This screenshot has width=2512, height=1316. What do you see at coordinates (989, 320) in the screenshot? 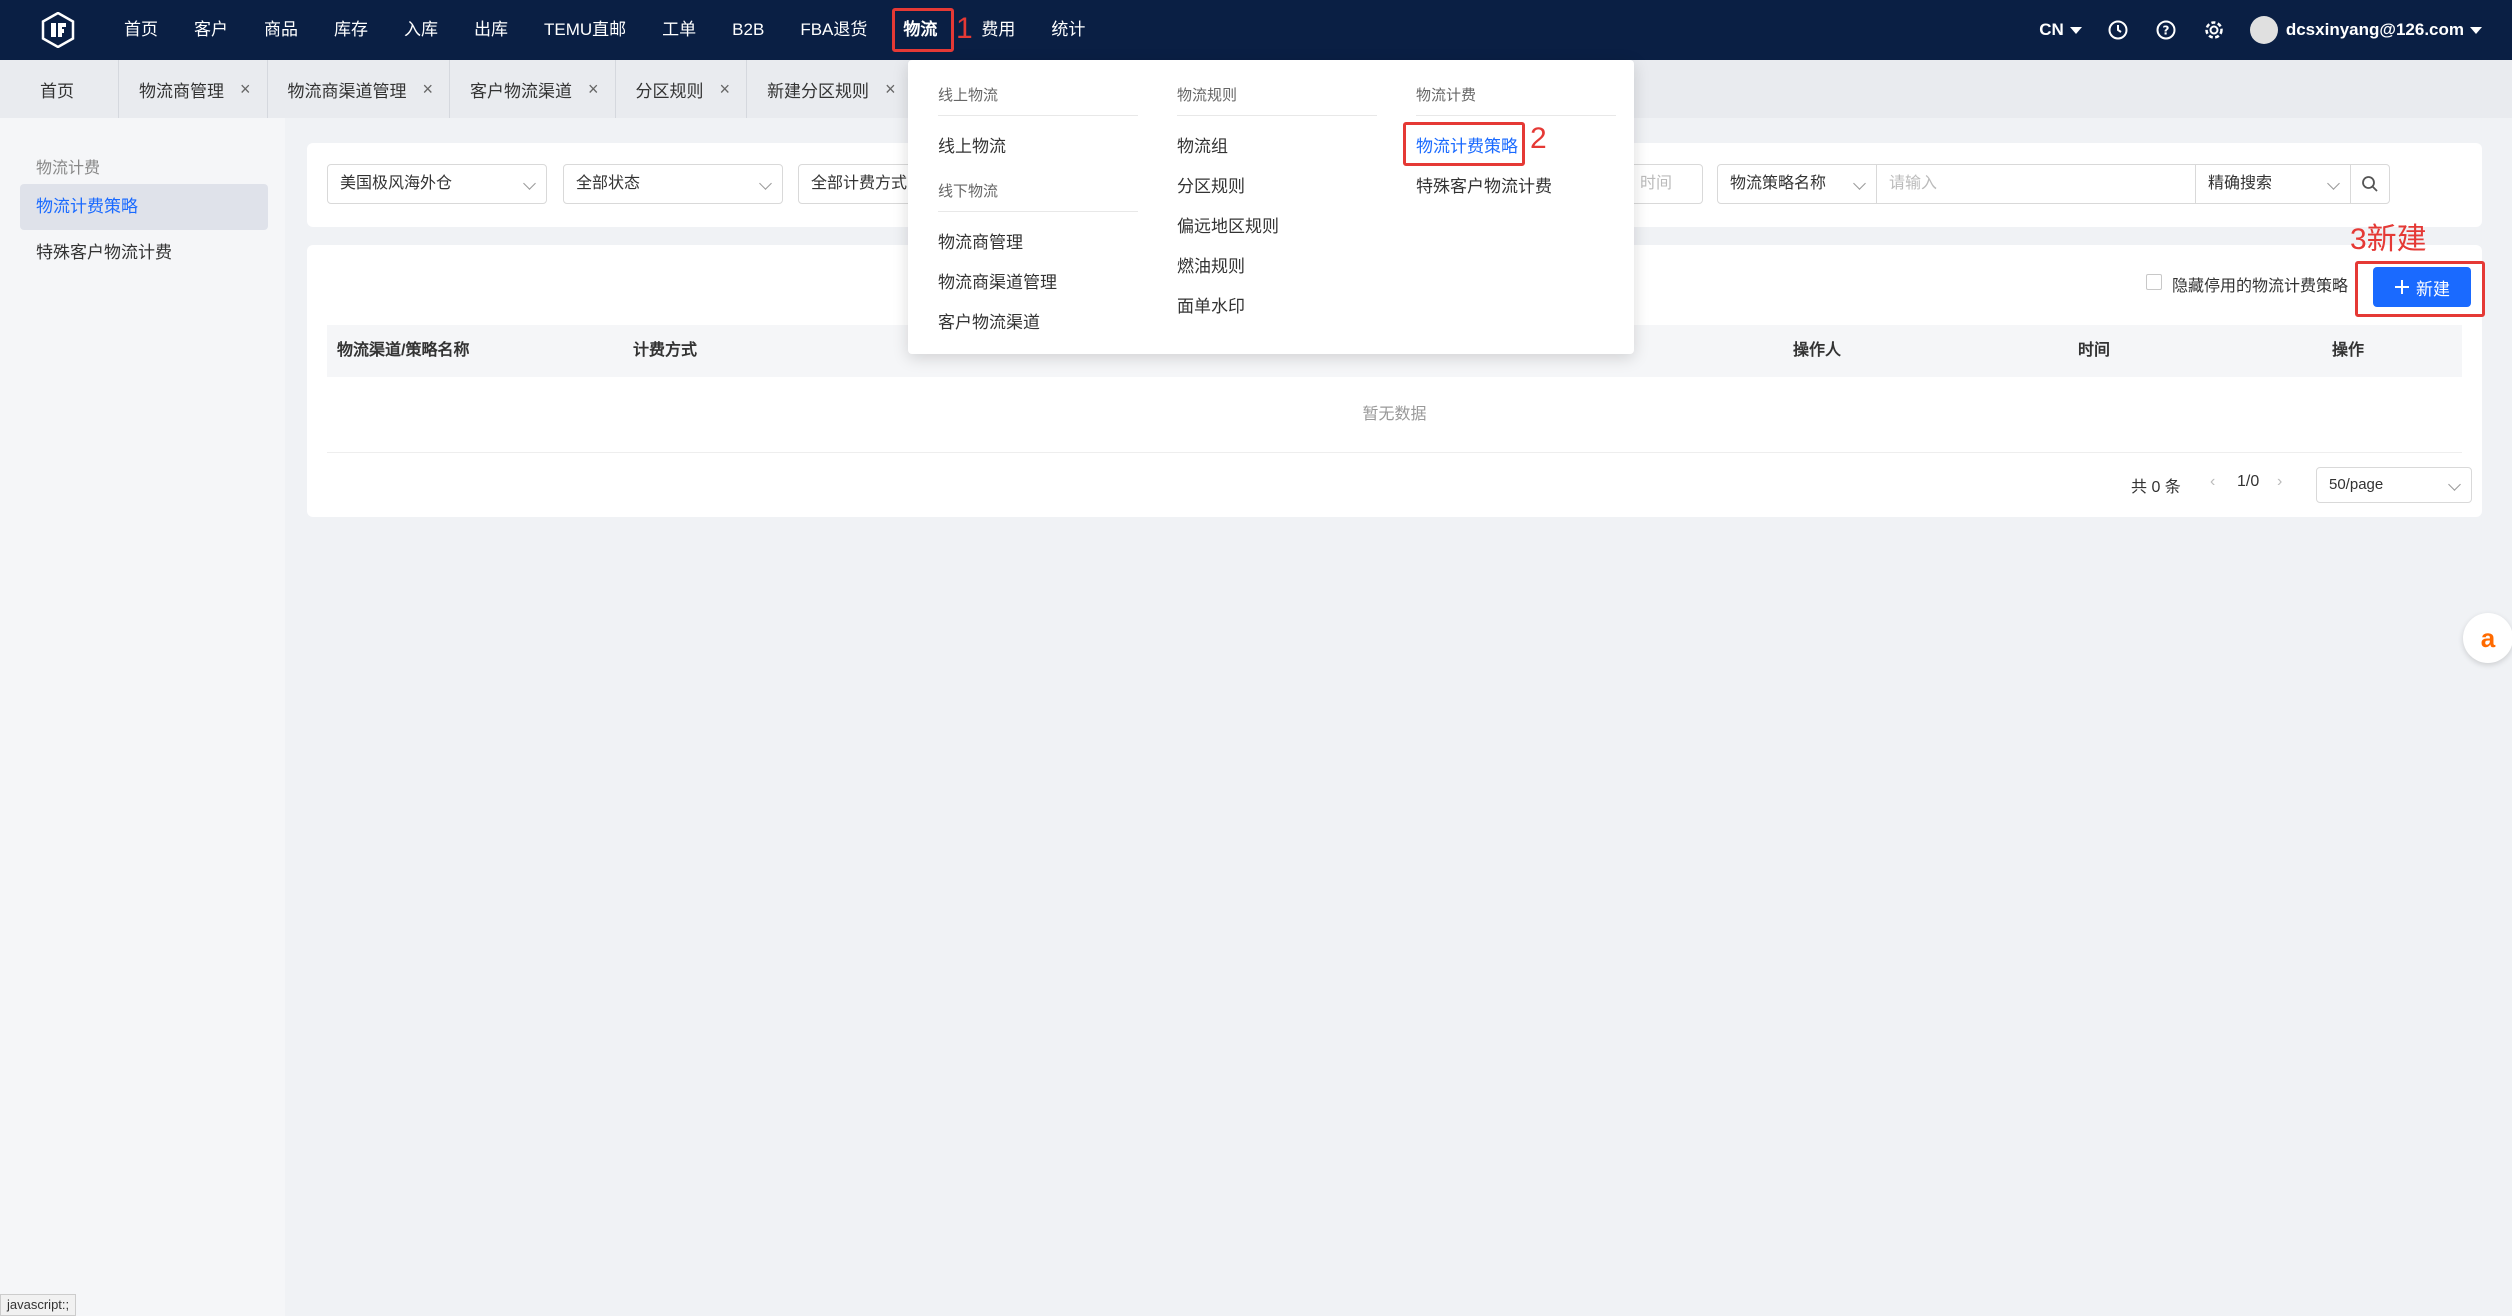
I see `menu-item-customer-channel: 客户物流渠道` at bounding box center [989, 320].